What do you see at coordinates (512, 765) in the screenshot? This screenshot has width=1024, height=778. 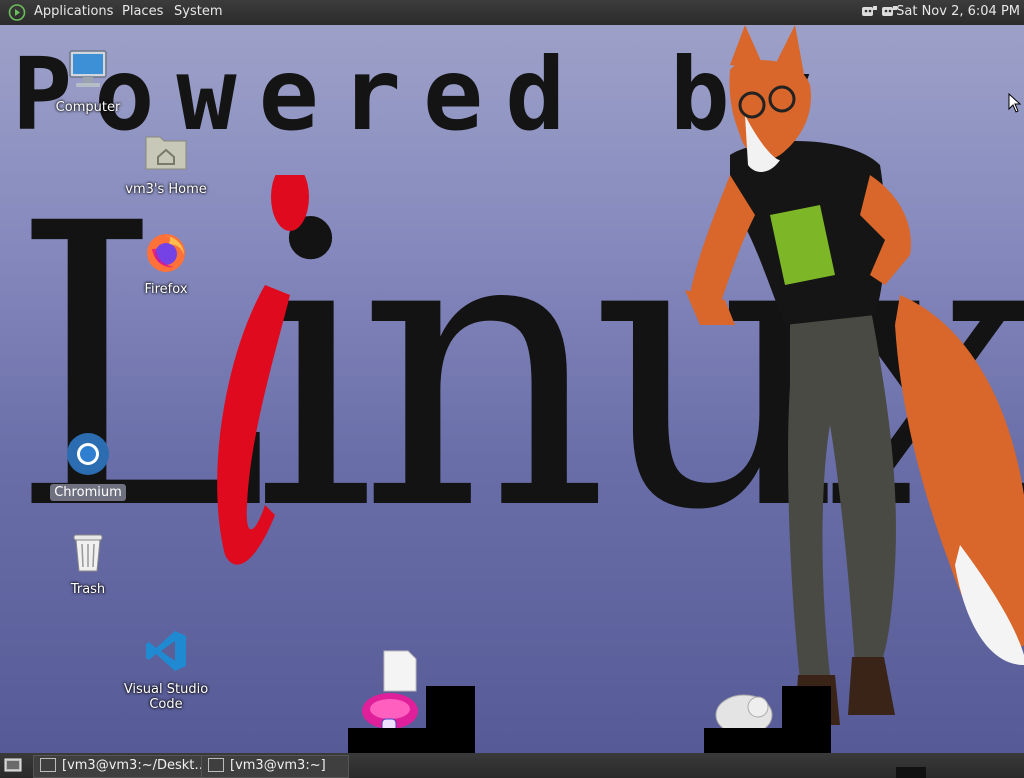 I see `bottom-panel: [vm3@vm3:~/Deskt… [vm3@vm3:~]` at bounding box center [512, 765].